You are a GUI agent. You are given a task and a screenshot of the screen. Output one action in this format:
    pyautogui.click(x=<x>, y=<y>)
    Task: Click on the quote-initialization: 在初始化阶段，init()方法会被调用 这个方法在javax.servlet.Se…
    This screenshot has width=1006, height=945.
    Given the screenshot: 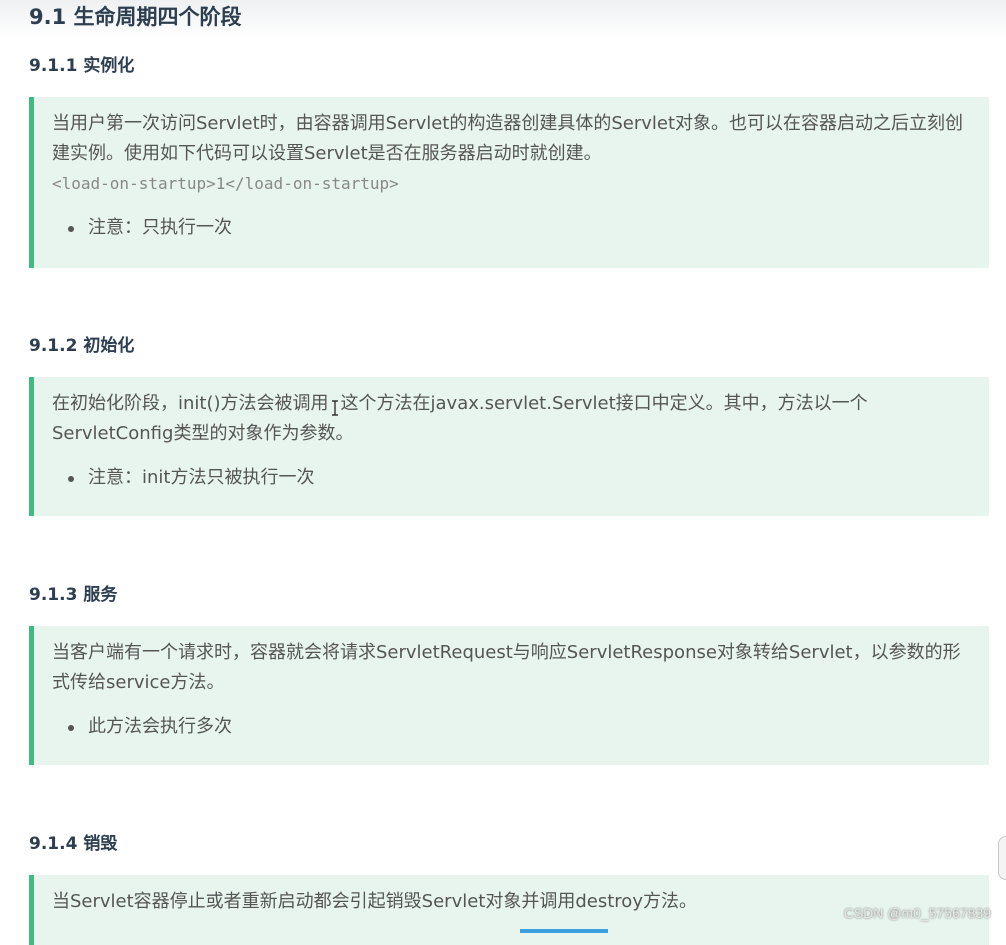 What is the action you would take?
    pyautogui.click(x=509, y=446)
    